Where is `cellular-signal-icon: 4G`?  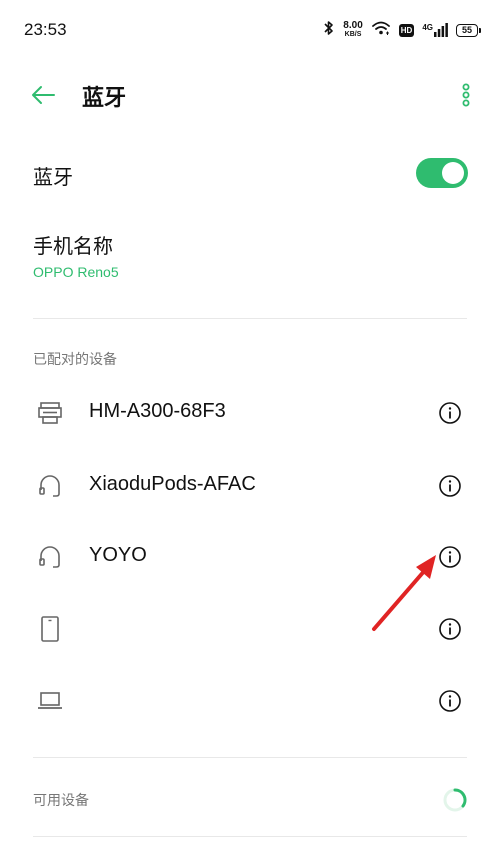 cellular-signal-icon: 4G is located at coordinates (435, 30).